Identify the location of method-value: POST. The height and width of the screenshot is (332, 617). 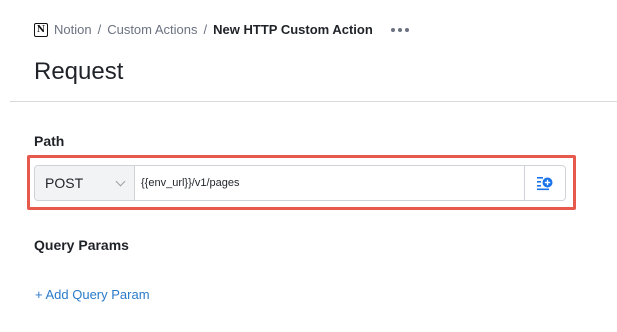
(64, 183).